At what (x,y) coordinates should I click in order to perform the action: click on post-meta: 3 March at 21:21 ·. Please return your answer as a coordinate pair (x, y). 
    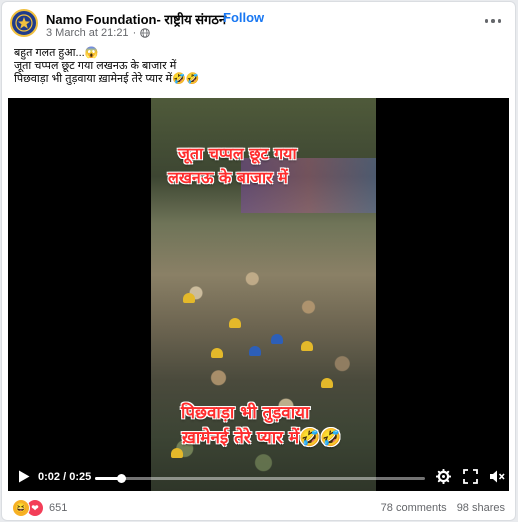
    Looking at the image, I should click on (98, 33).